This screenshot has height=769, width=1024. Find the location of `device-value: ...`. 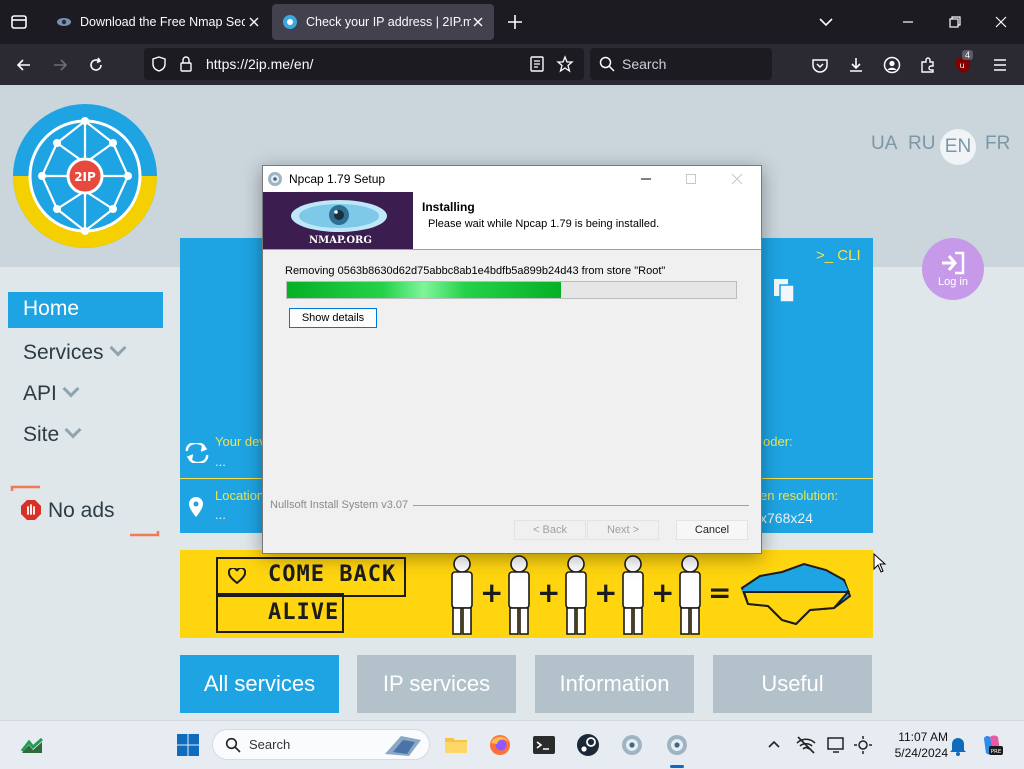

device-value: ... is located at coordinates (220, 461).